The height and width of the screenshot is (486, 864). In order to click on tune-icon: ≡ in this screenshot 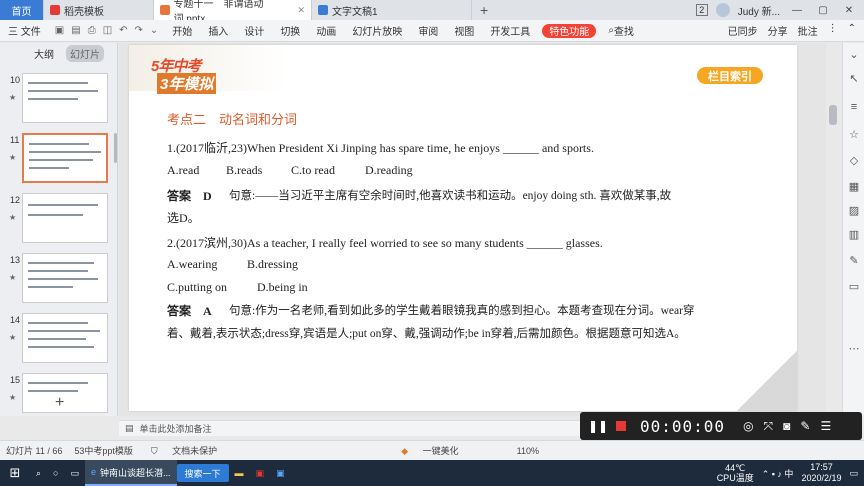, I will do `click(854, 107)`.